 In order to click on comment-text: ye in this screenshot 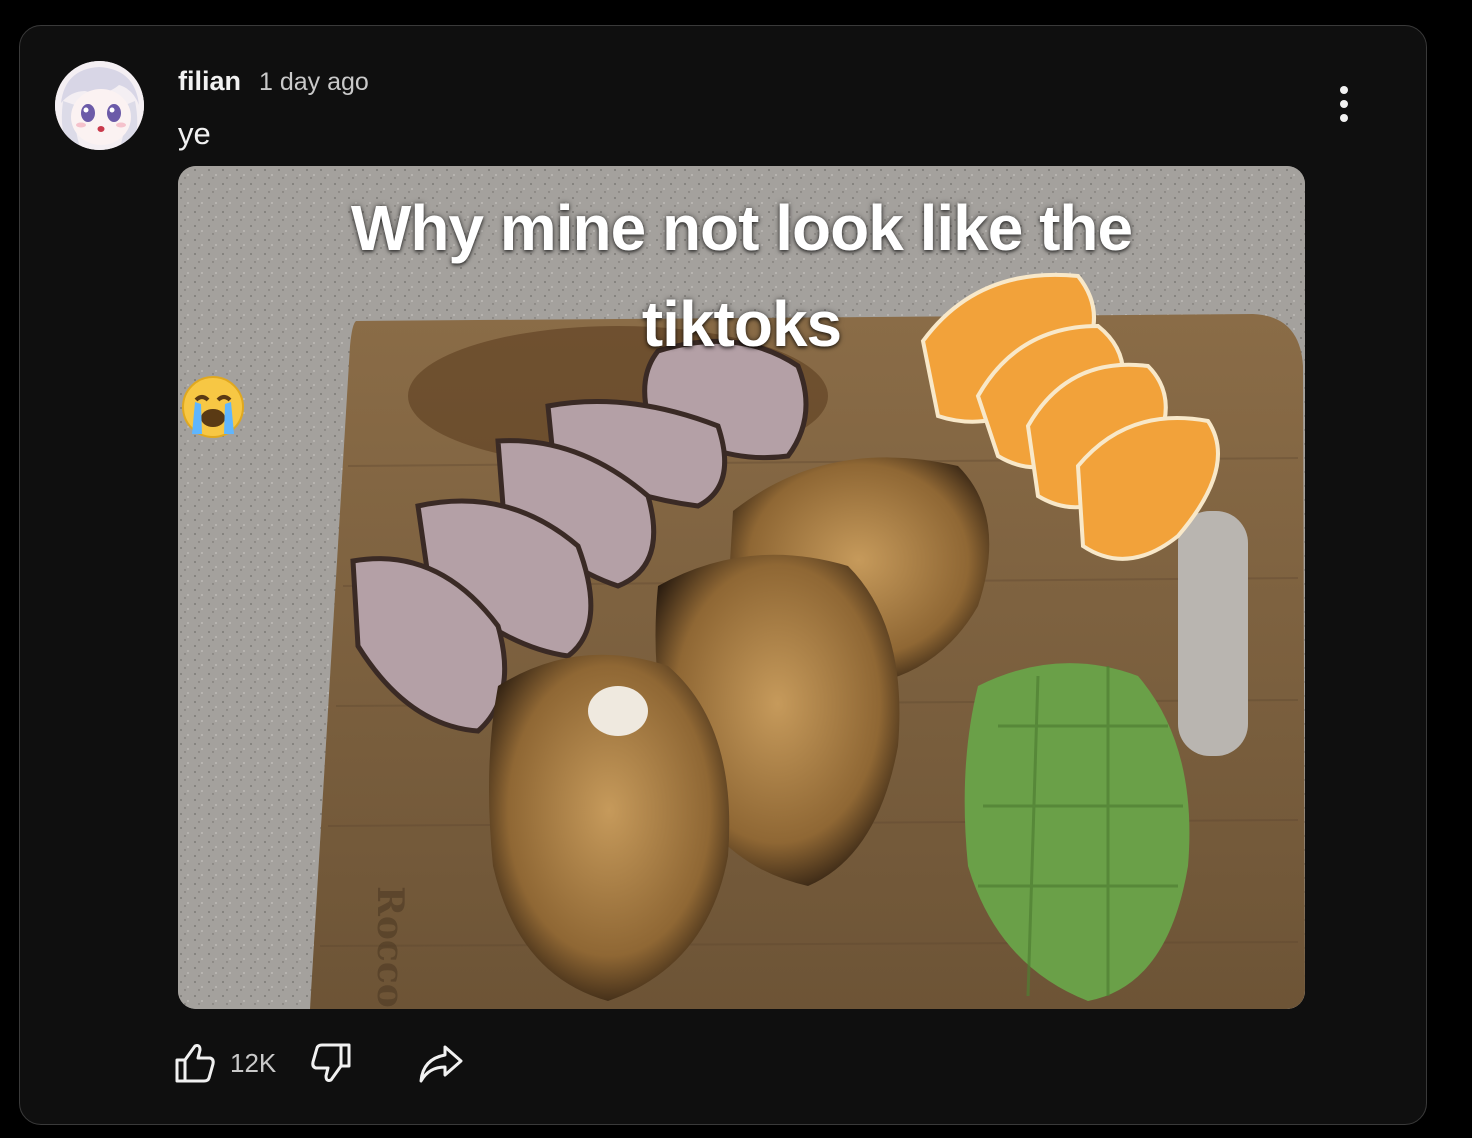, I will do `click(194, 133)`.